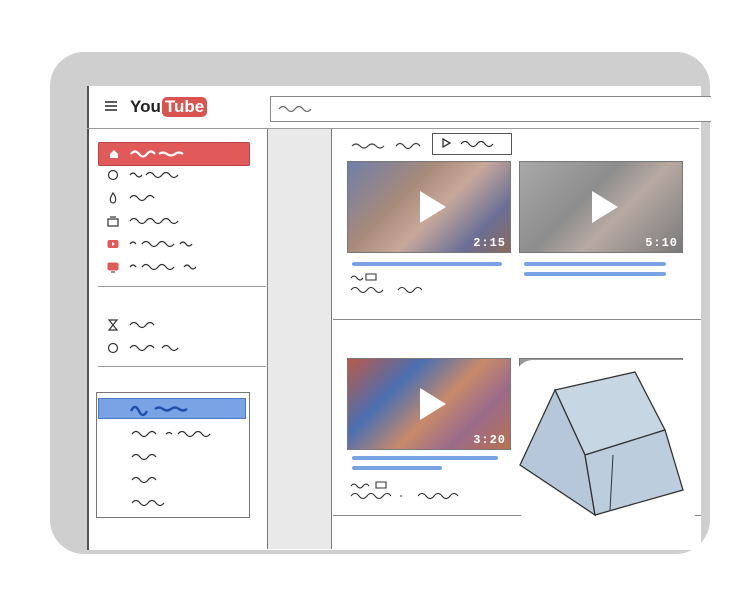 Image resolution: width=750 pixels, height=600 pixels. Describe the element at coordinates (601, 444) in the screenshot. I see `keycap-icon` at that location.